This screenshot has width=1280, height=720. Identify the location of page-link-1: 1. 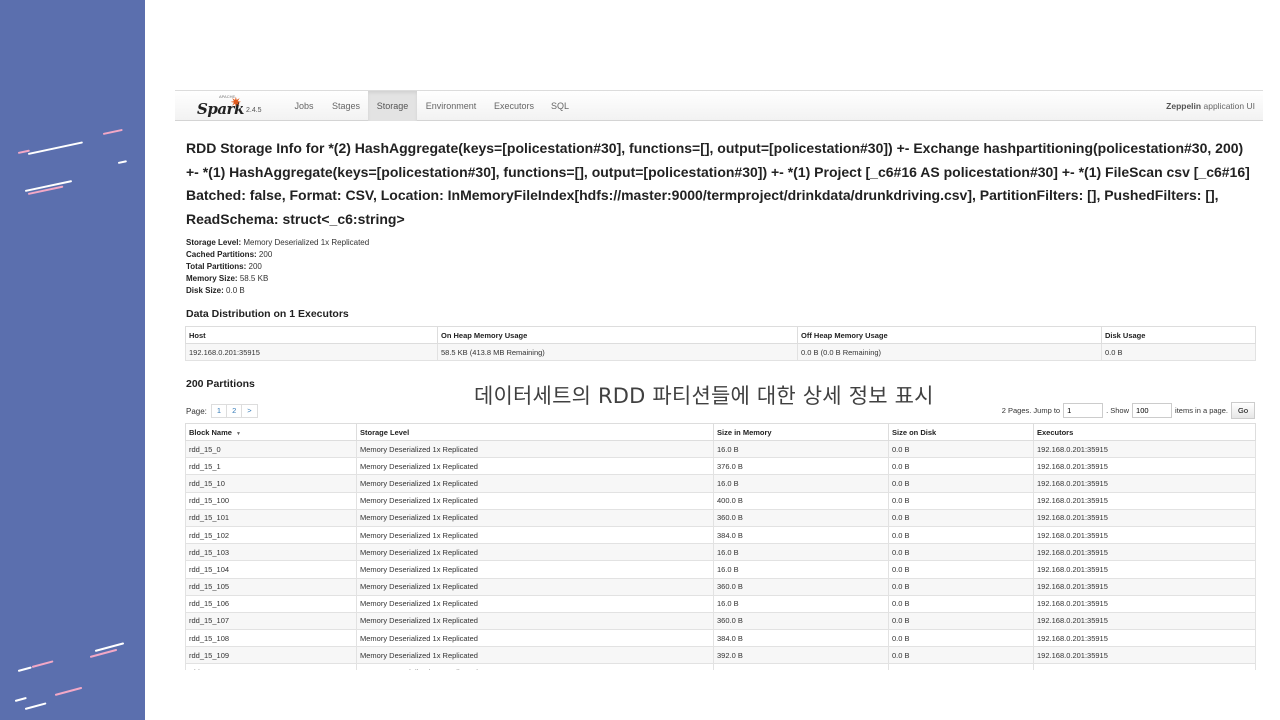
(219, 411).